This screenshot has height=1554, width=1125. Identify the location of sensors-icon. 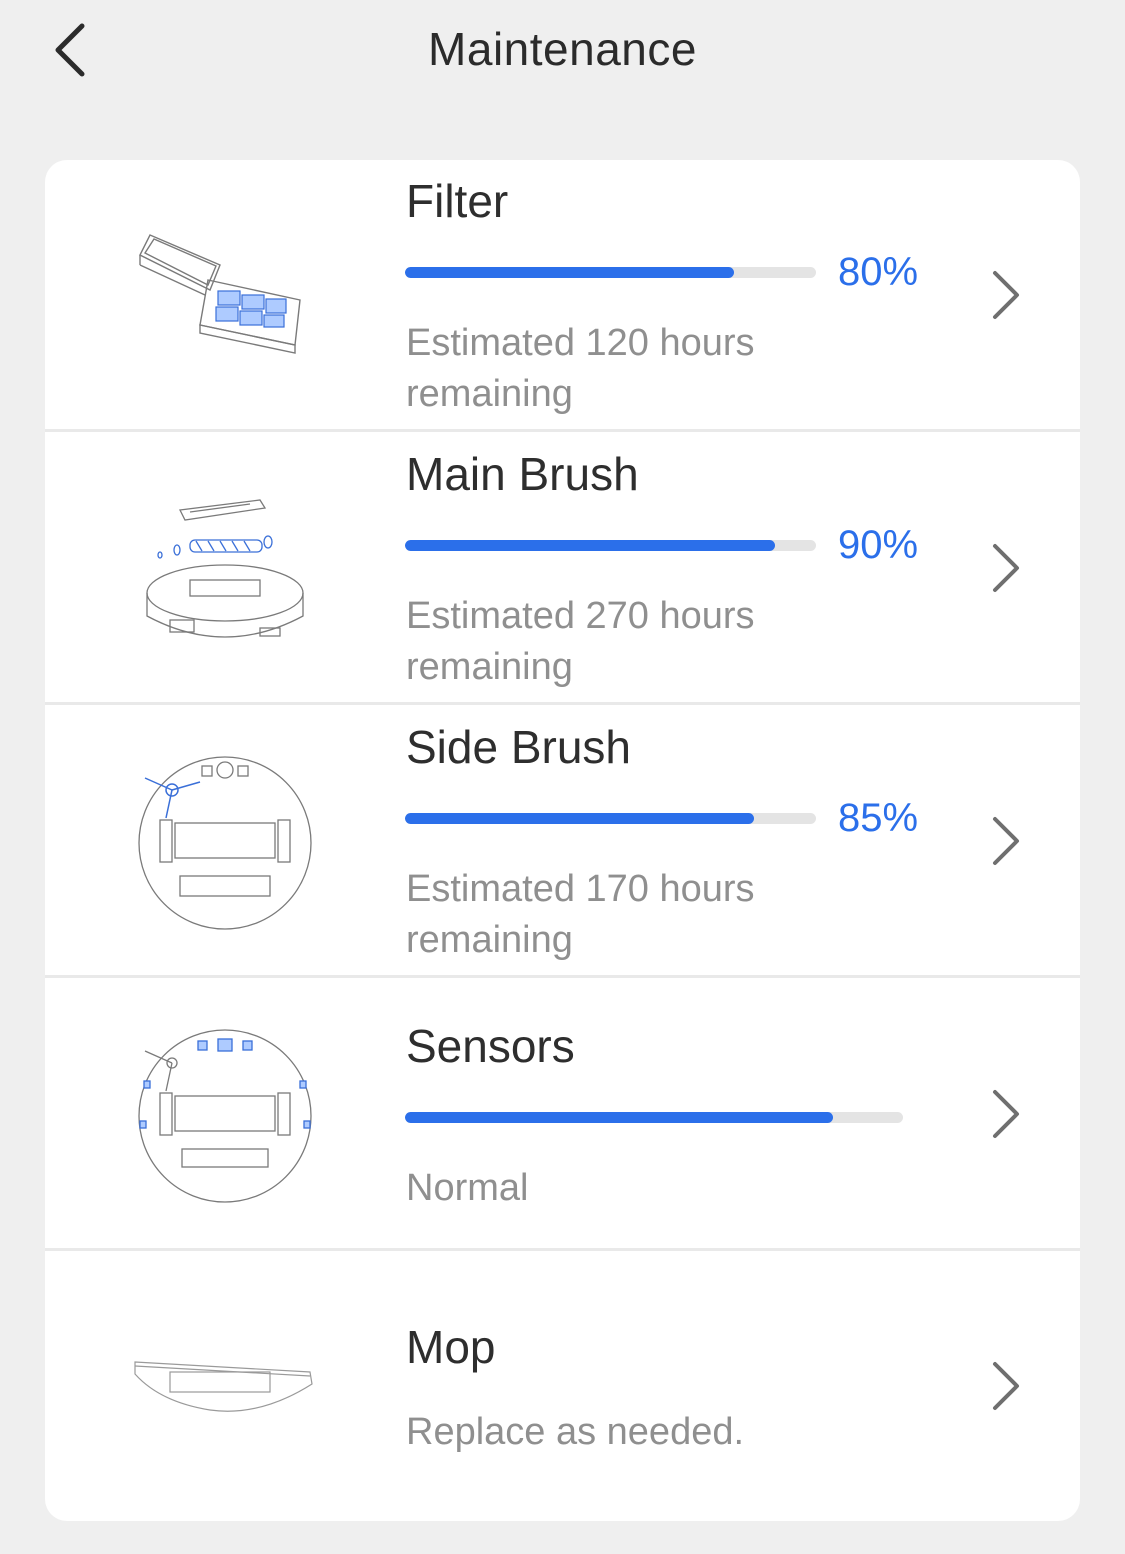
(225, 1116).